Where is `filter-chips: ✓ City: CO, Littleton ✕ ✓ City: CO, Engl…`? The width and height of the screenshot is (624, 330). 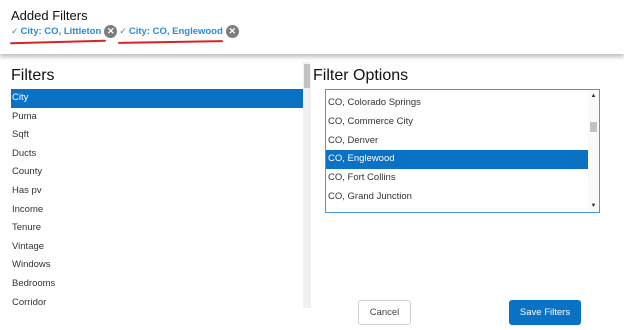
filter-chips: ✓ City: CO, Littleton ✕ ✓ City: CO, Engl… is located at coordinates (126, 31).